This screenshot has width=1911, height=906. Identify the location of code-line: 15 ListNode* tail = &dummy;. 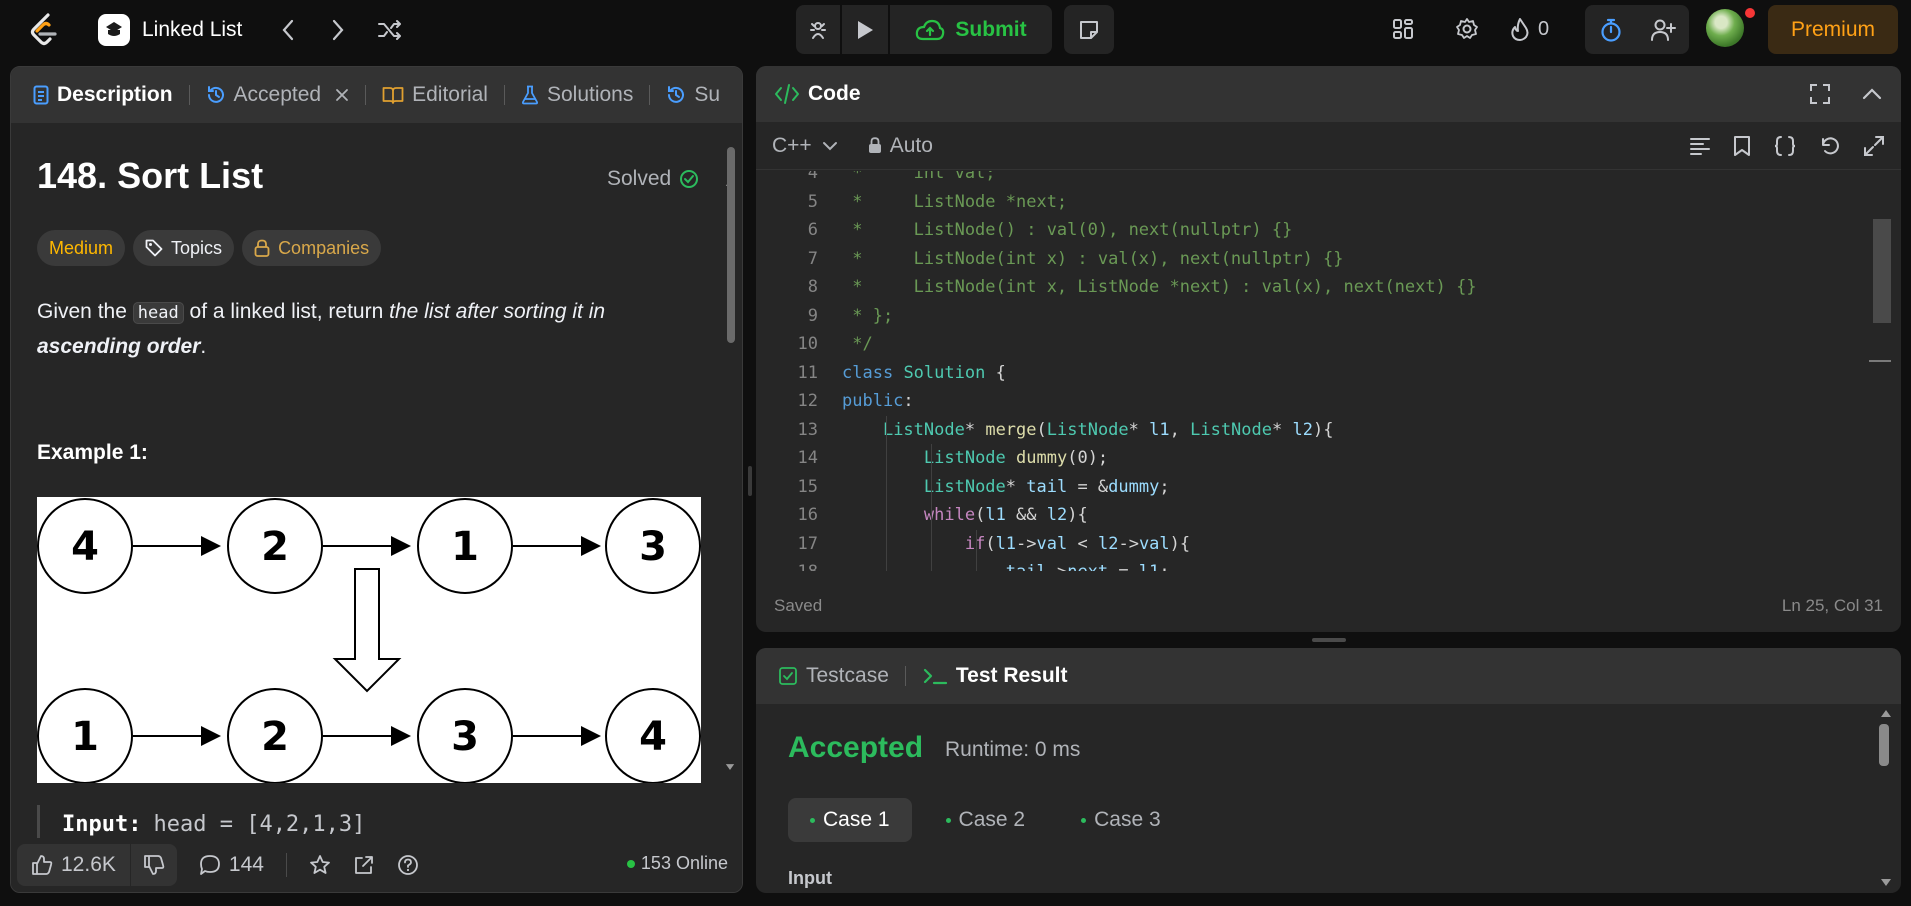
(1316, 487).